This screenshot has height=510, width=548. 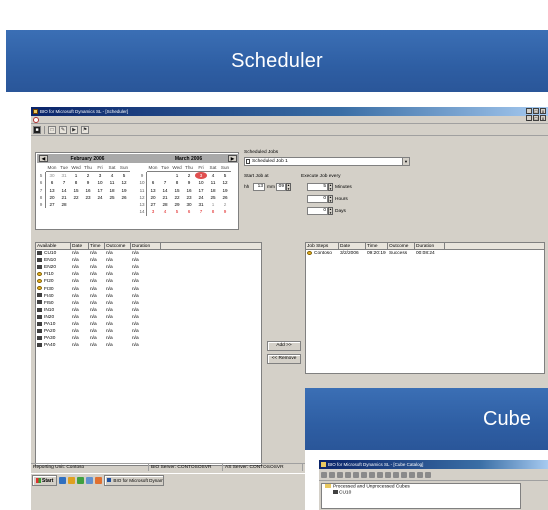 What do you see at coordinates (148, 331) in the screenshot?
I see `table-row: PA20 n/a n/a n/a n/a` at bounding box center [148, 331].